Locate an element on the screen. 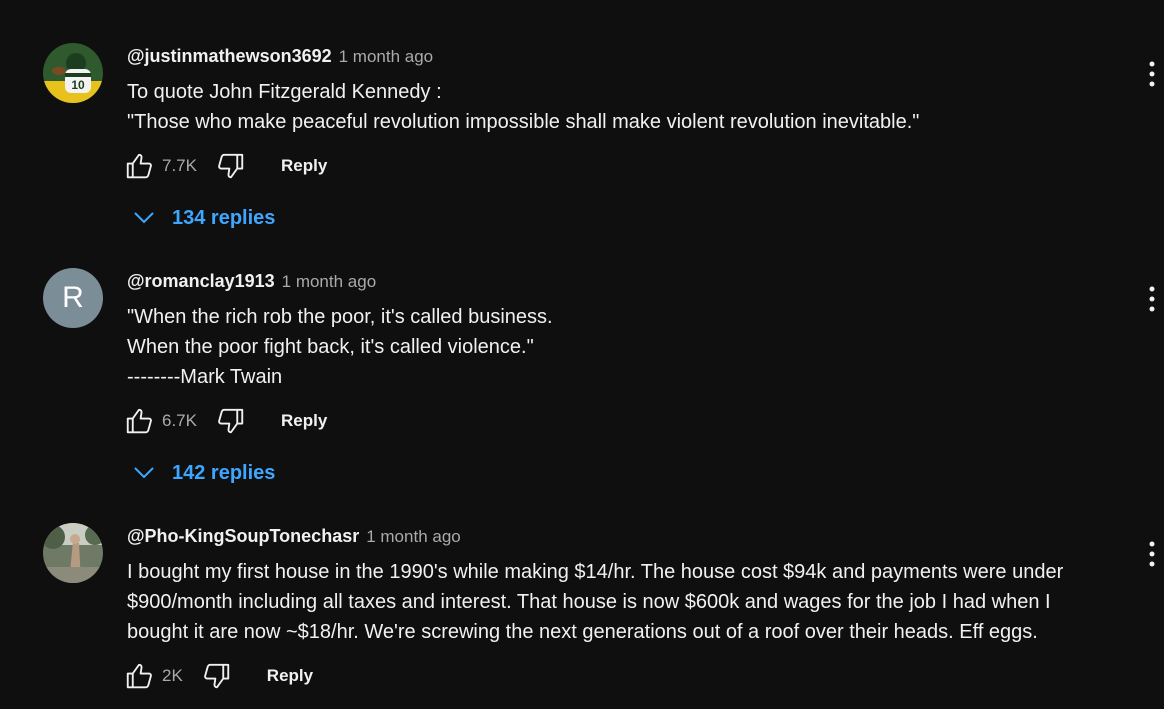 The height and width of the screenshot is (709, 1164). avatar-letter: R is located at coordinates (73, 297).